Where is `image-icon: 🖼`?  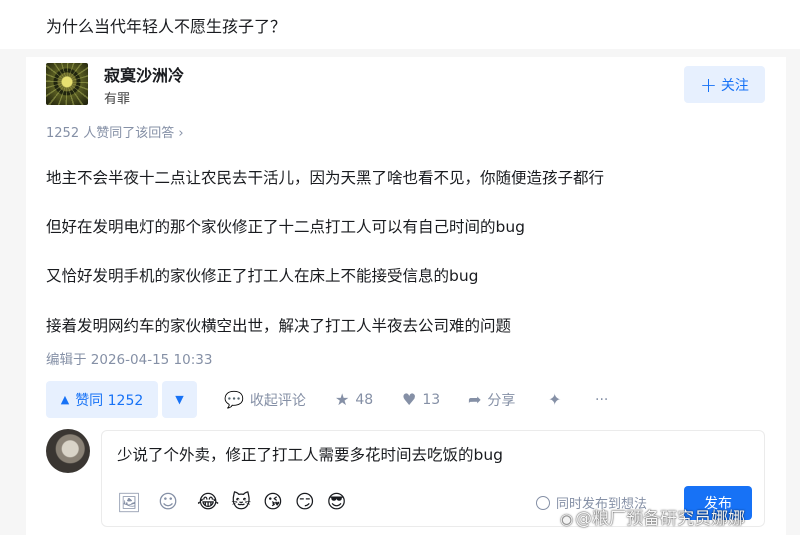 image-icon: 🖼 is located at coordinates (129, 502).